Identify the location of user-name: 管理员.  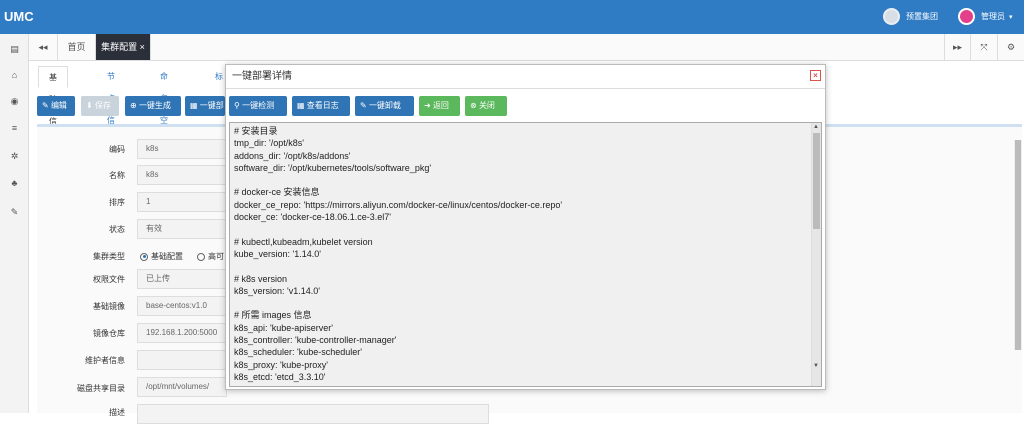
(993, 16).